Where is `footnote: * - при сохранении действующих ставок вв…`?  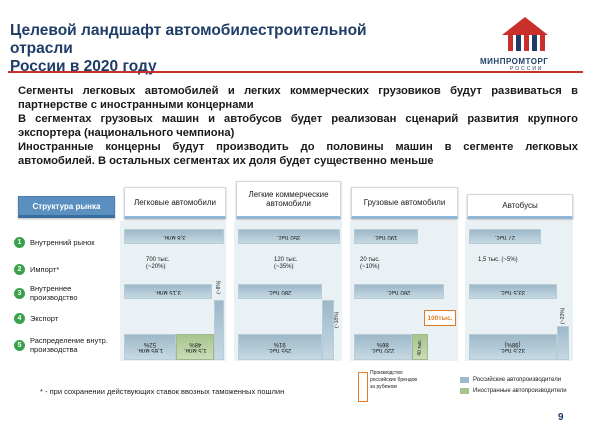 footnote: * - при сохранении действующих ставок вв… is located at coordinates (162, 391).